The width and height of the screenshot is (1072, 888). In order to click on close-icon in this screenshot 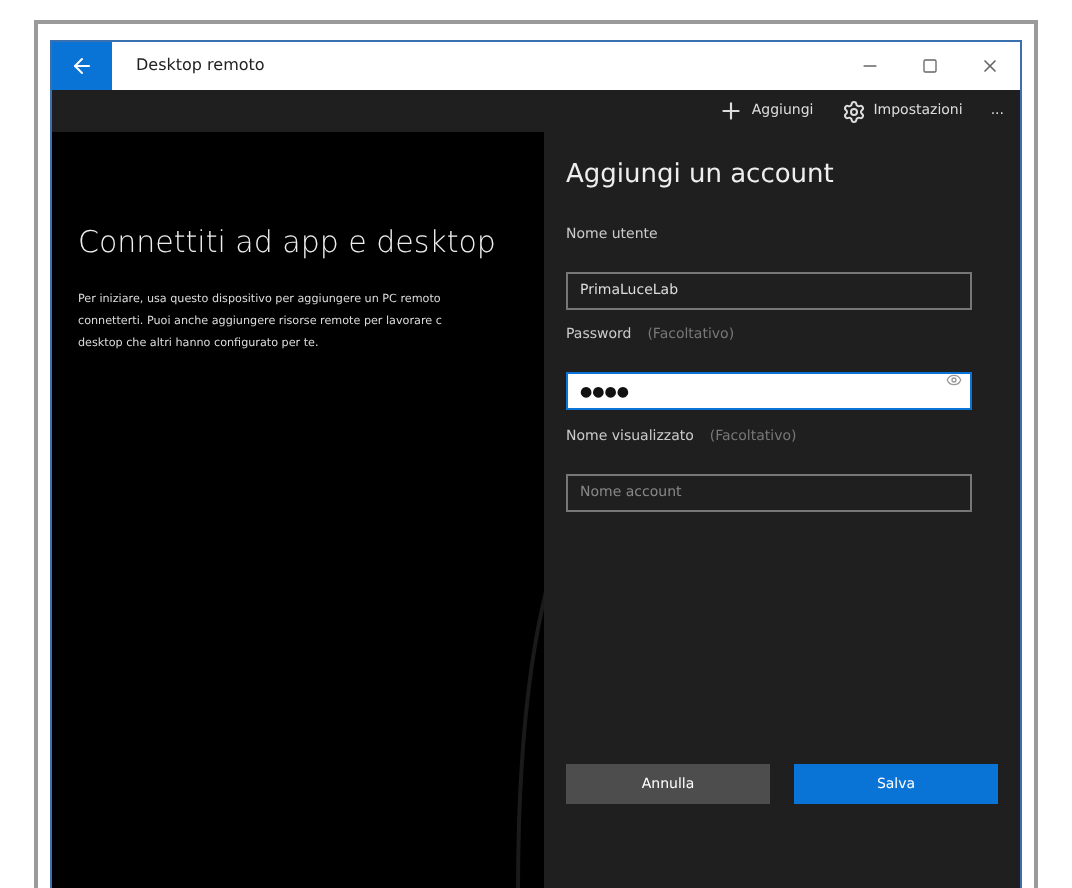, I will do `click(990, 66)`.